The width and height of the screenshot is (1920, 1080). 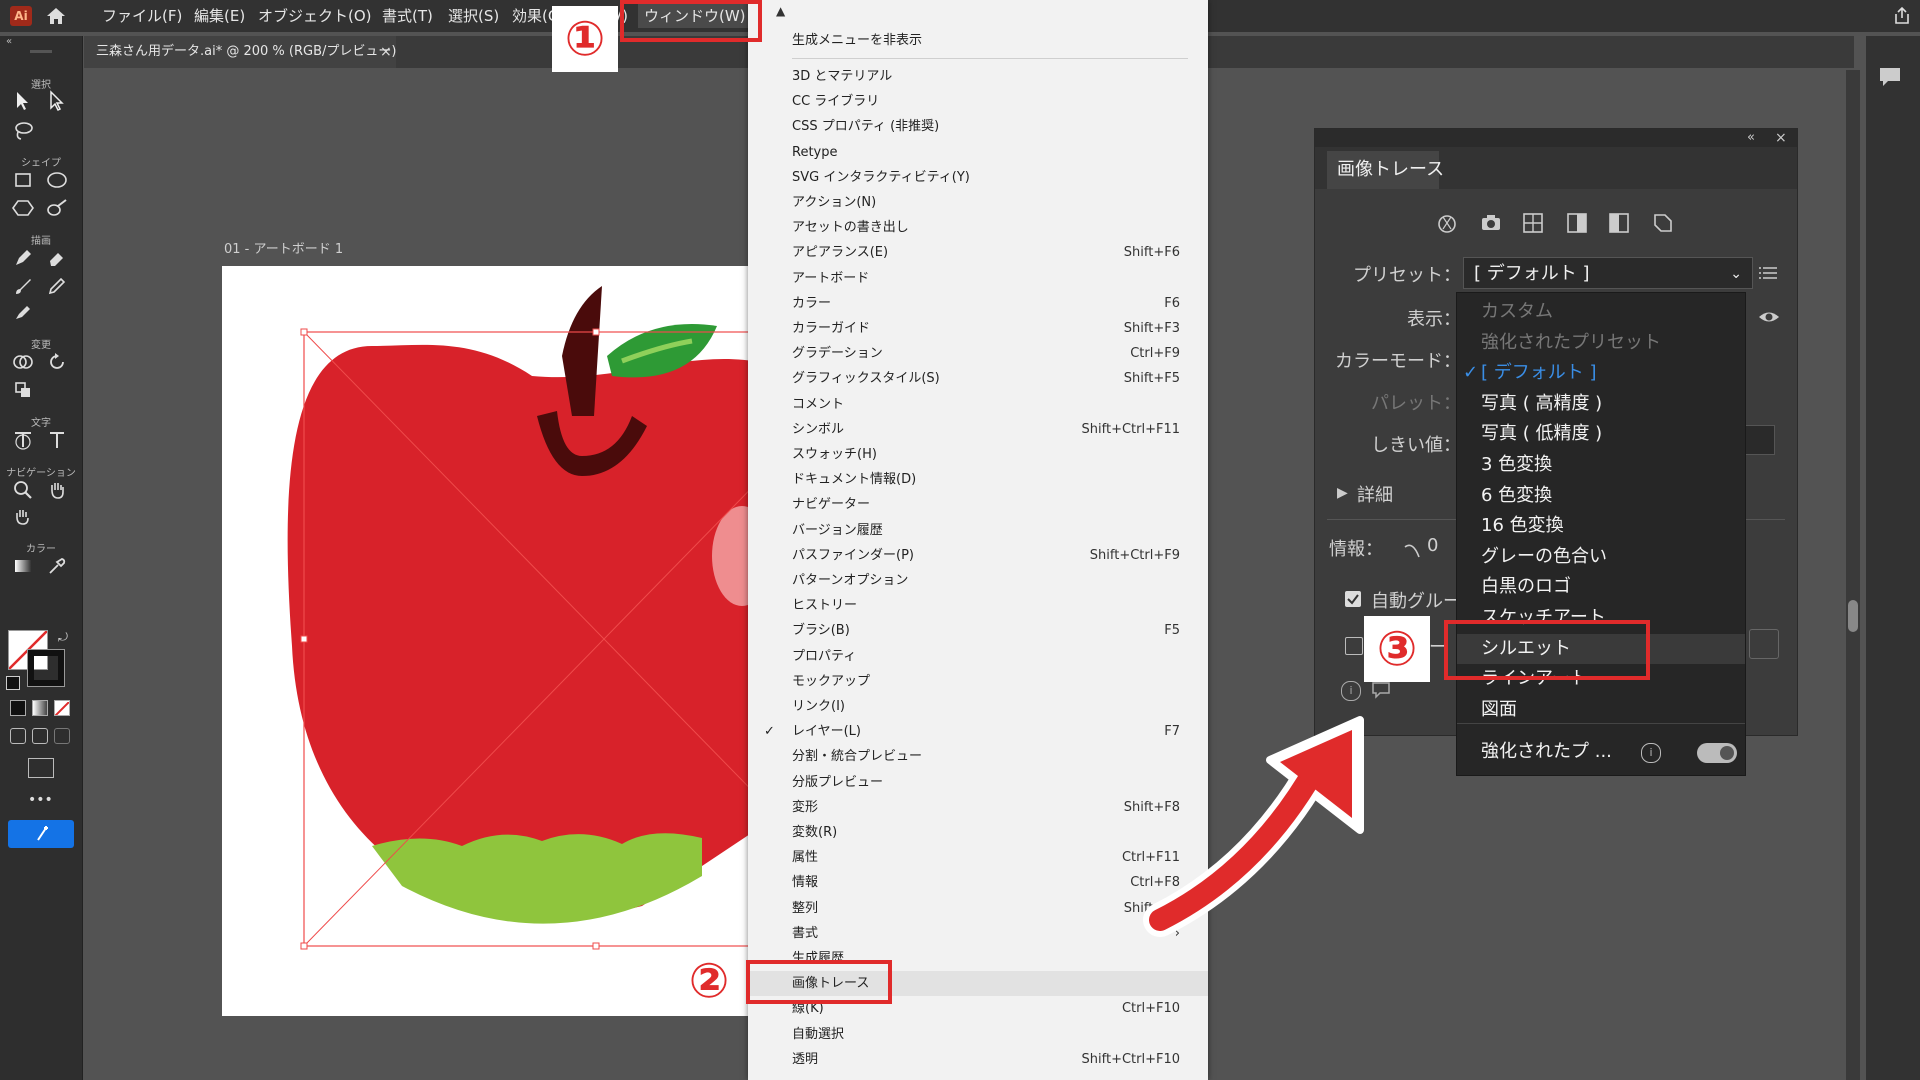 I want to click on preset-select: [ デフォルト ] ⌄, so click(x=1608, y=273).